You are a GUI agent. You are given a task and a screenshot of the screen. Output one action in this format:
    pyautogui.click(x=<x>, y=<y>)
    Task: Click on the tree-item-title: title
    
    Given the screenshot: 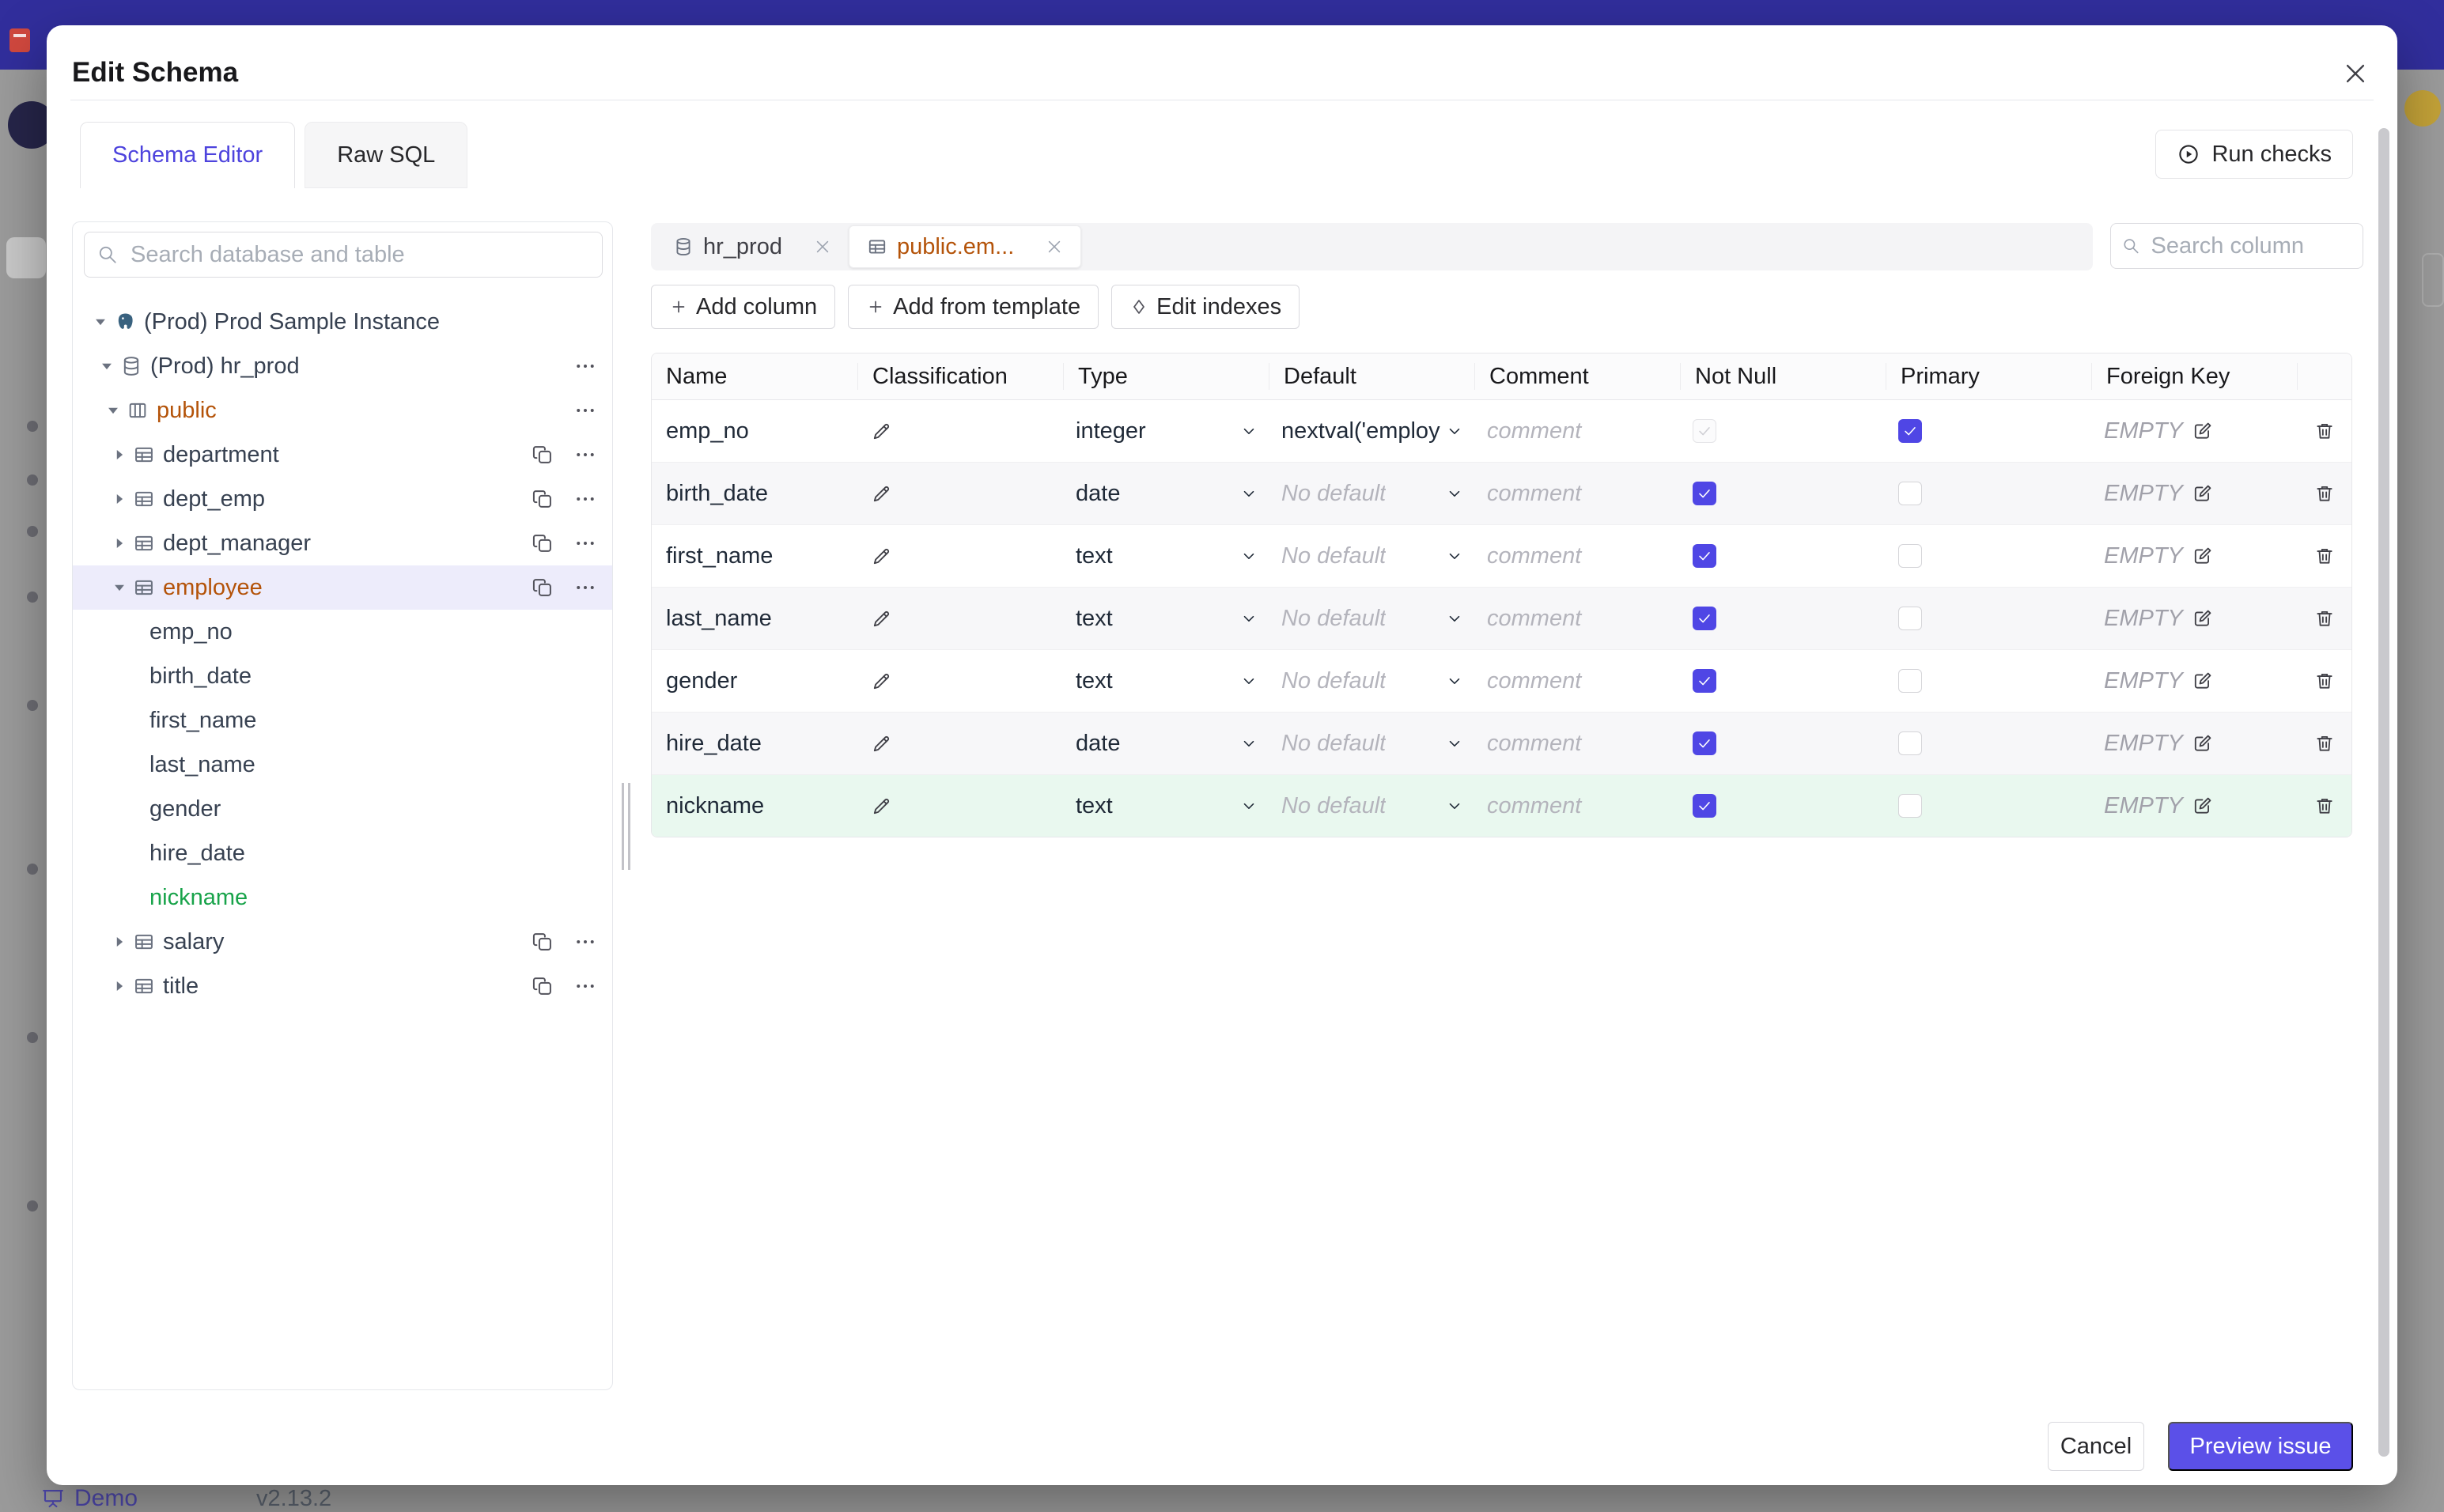 What is the action you would take?
    pyautogui.click(x=342, y=986)
    